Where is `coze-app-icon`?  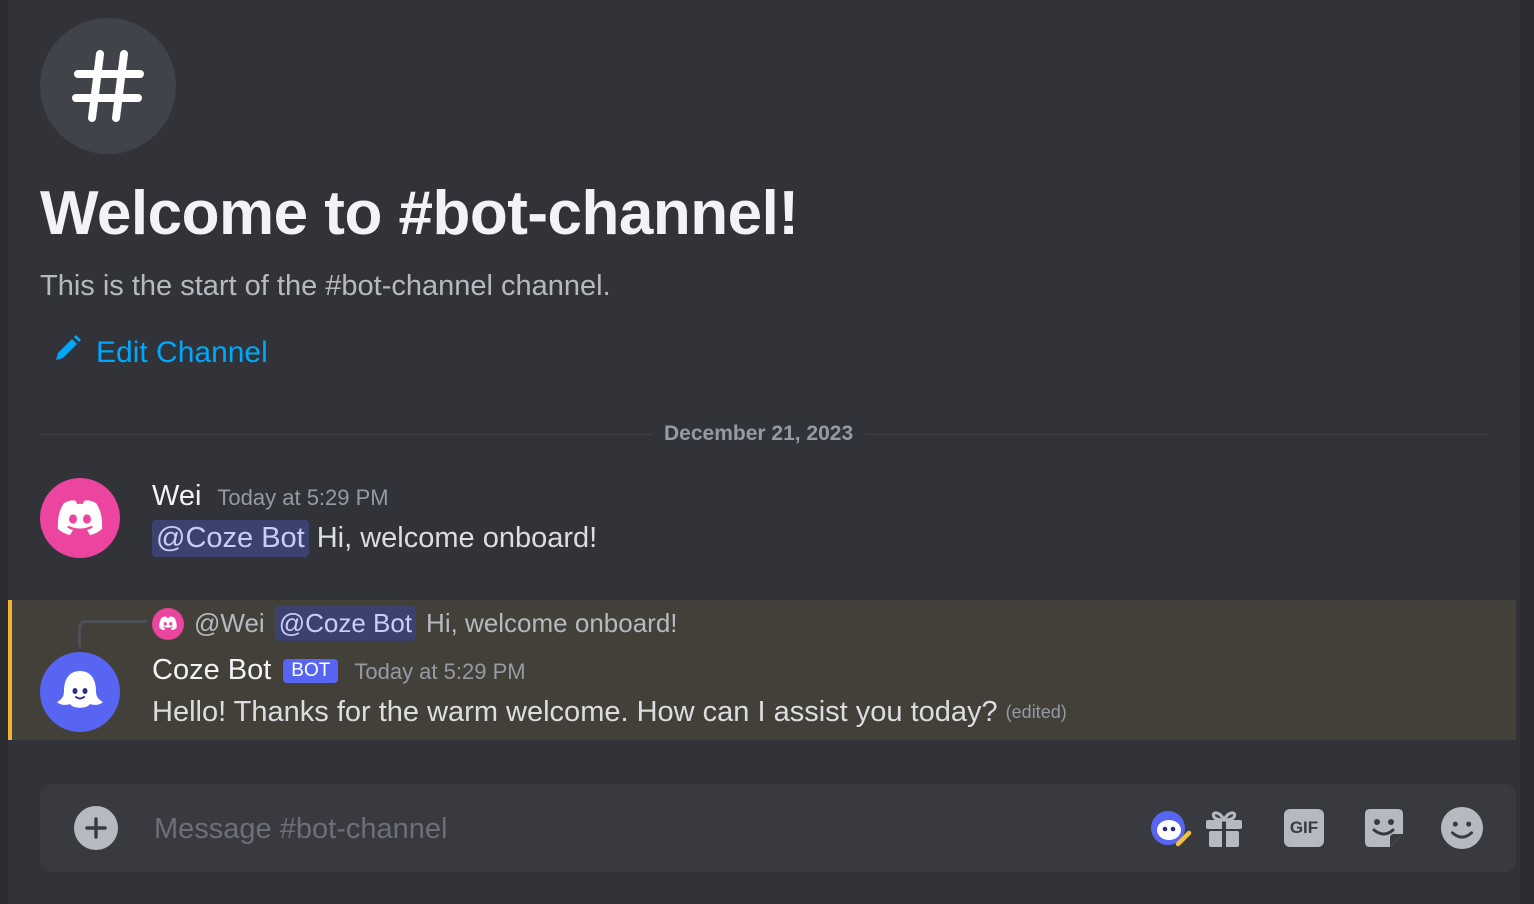
coze-app-icon is located at coordinates (1171, 829).